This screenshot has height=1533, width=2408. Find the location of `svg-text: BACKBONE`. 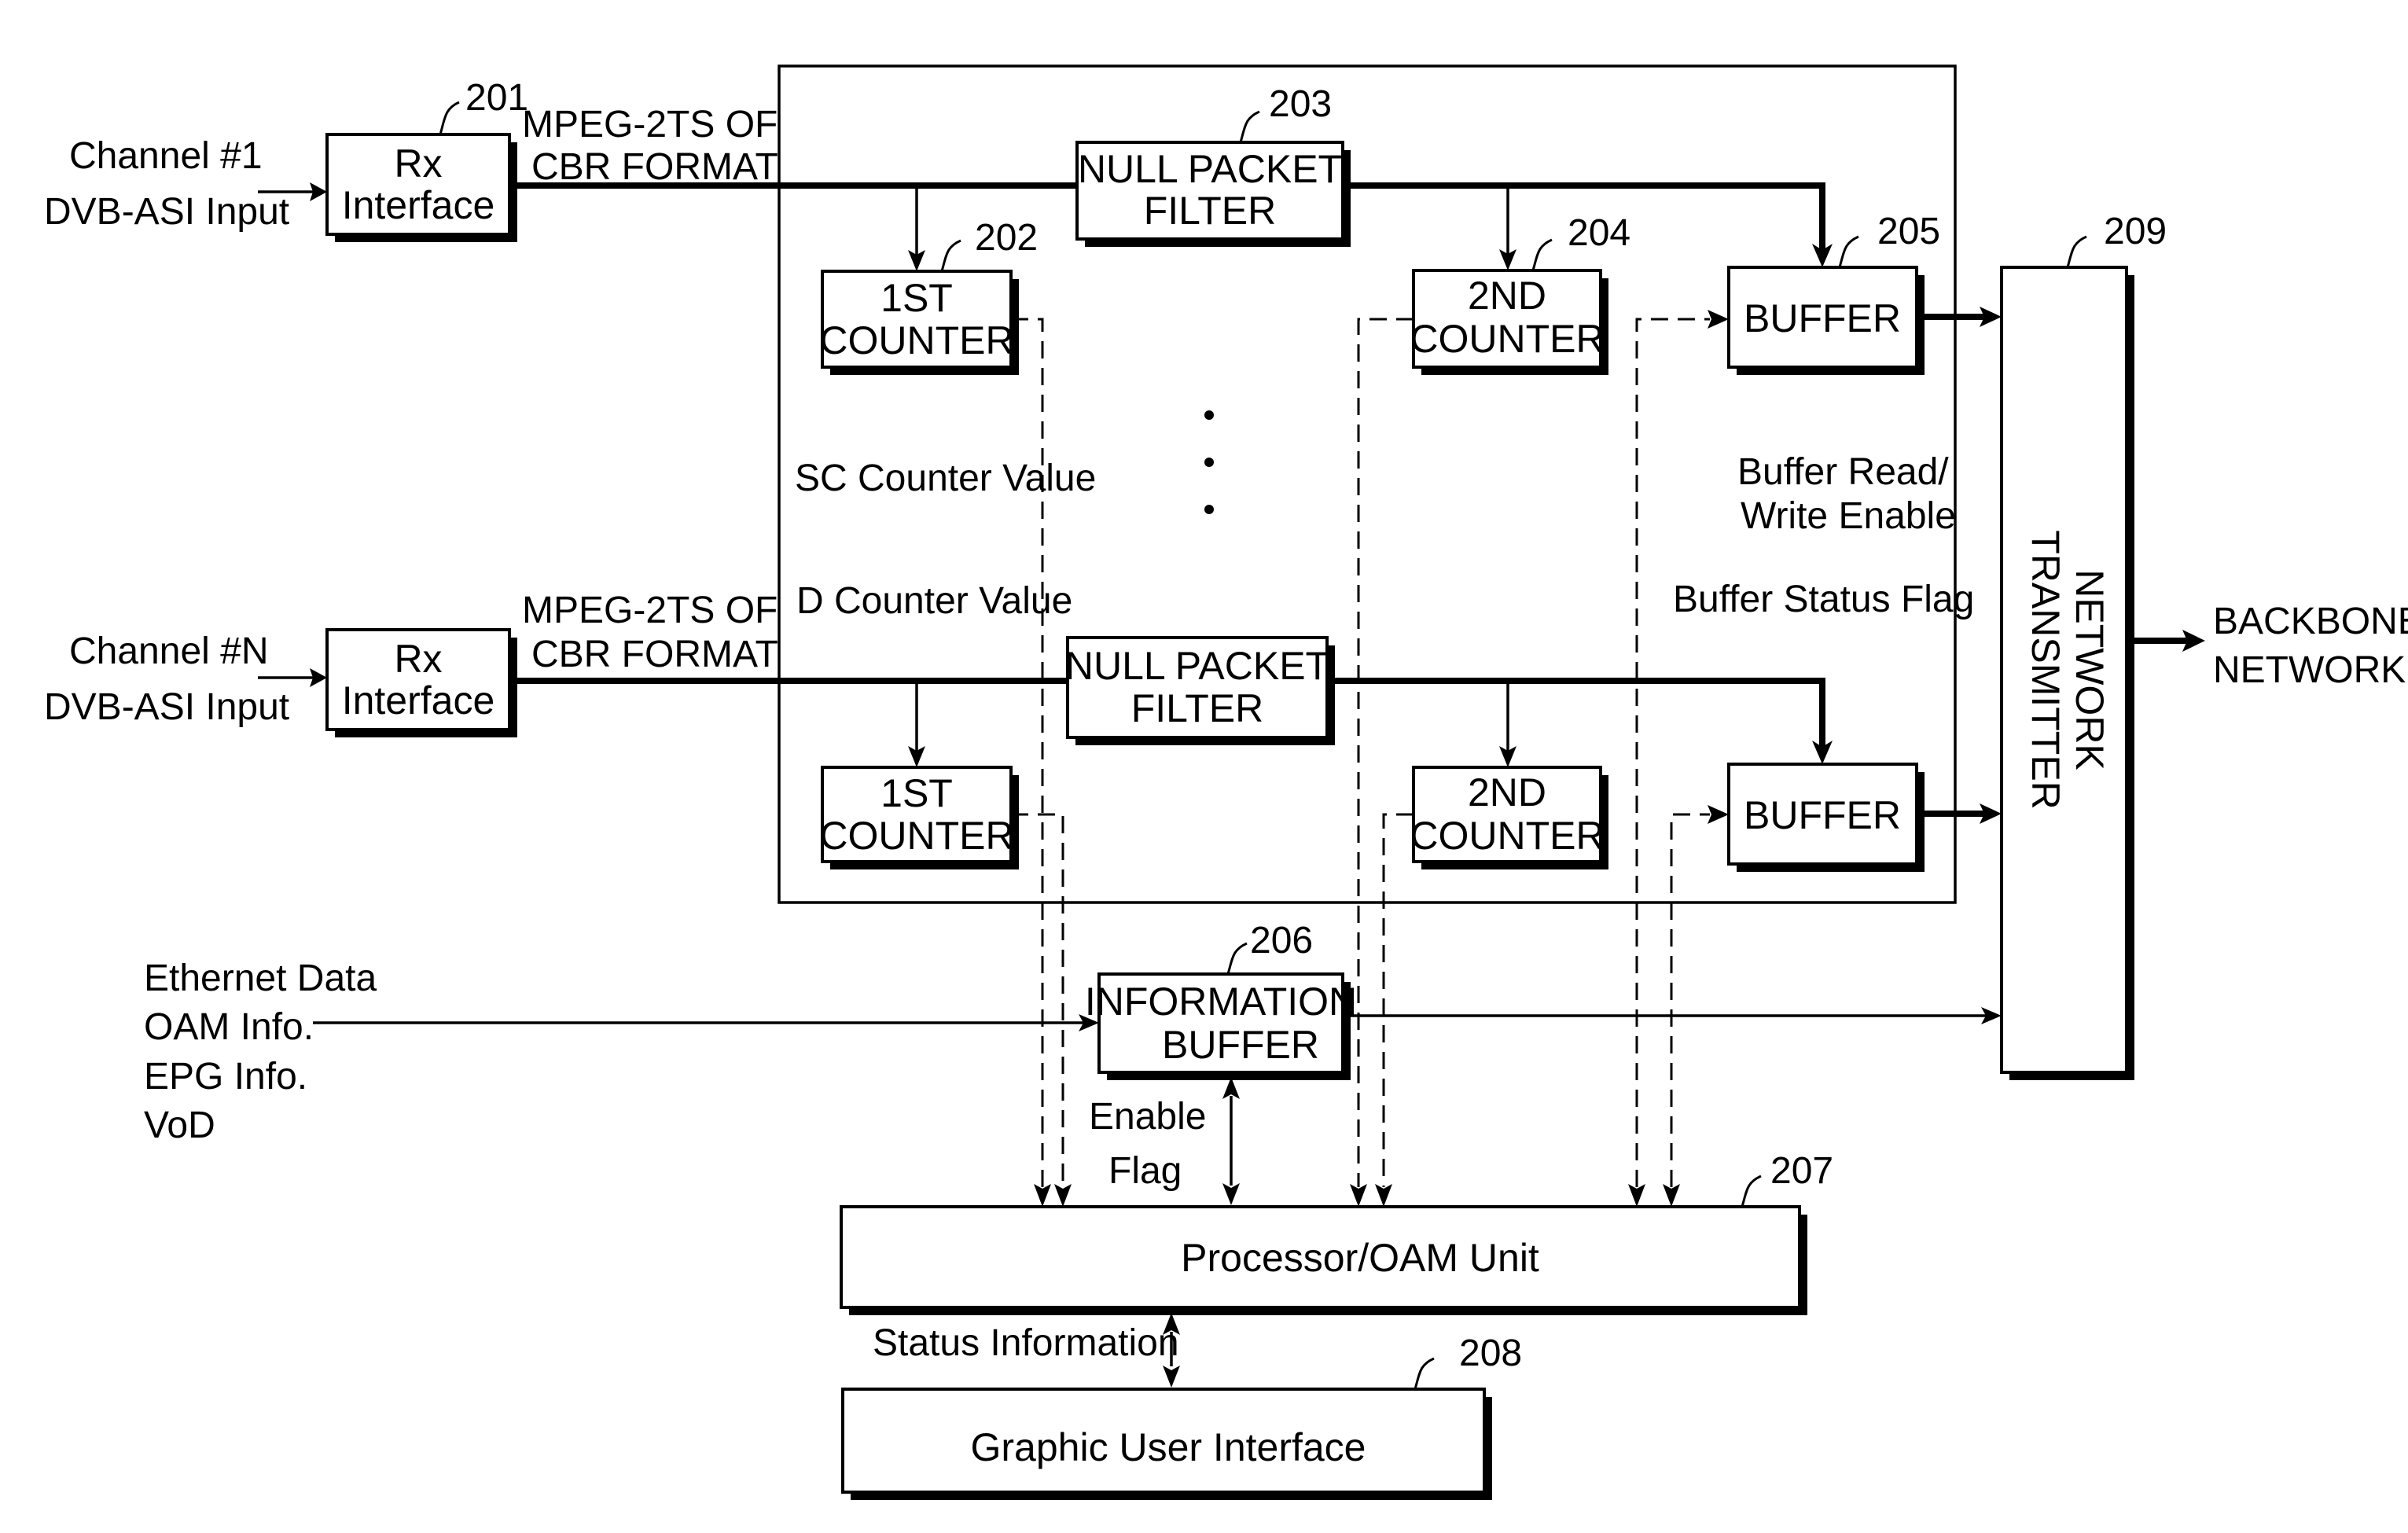

svg-text: BACKBONE is located at coordinates (2310, 622).